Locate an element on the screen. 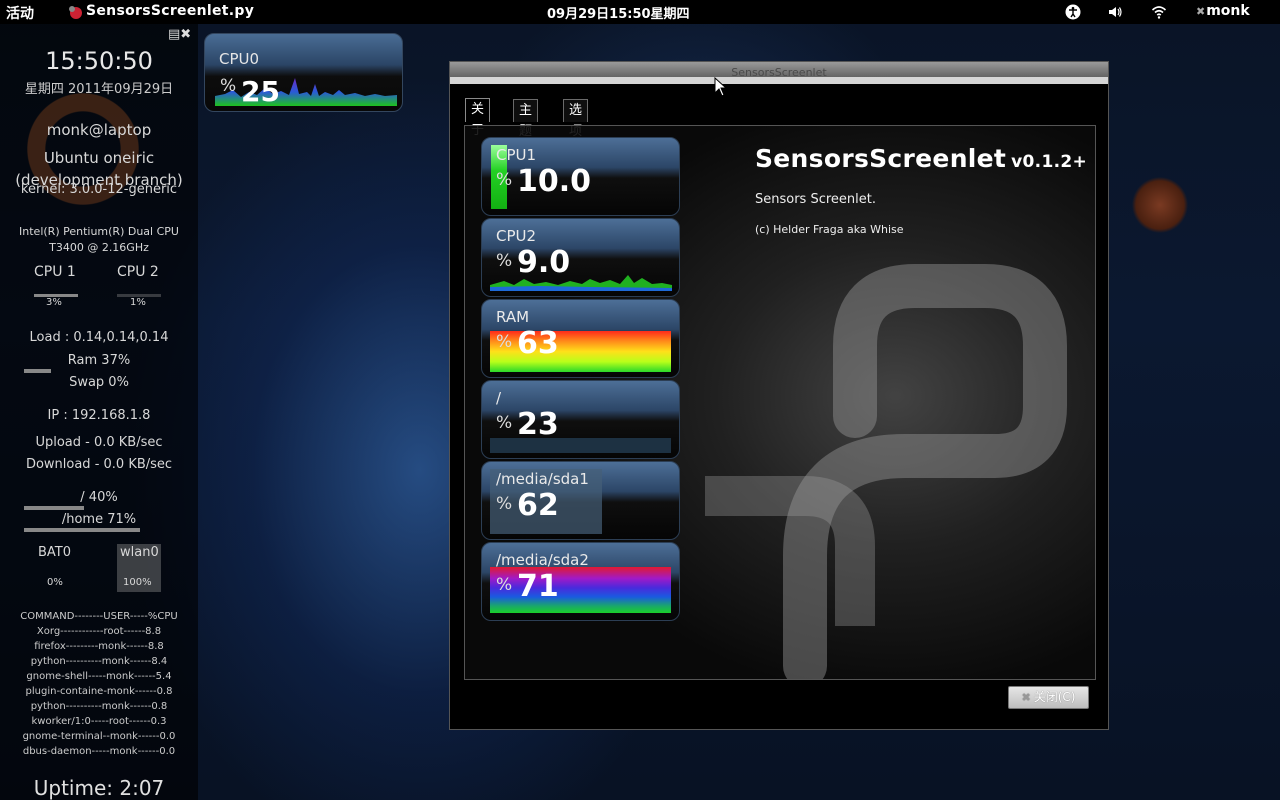  conky-date: 星期四 2011年09月29日 is located at coordinates (99, 89).